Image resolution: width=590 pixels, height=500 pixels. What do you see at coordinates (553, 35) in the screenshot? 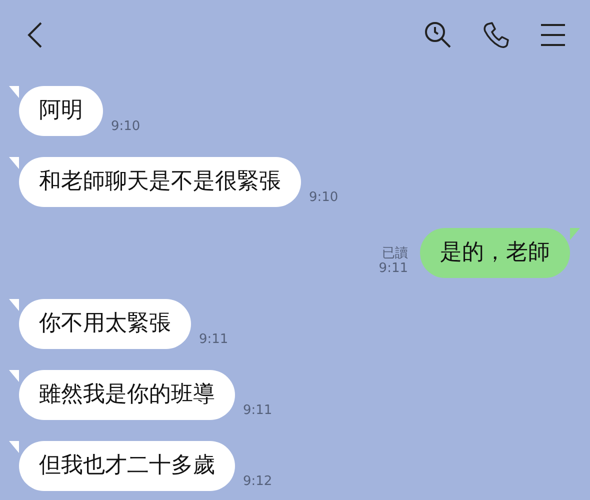
I see `menu-icon` at bounding box center [553, 35].